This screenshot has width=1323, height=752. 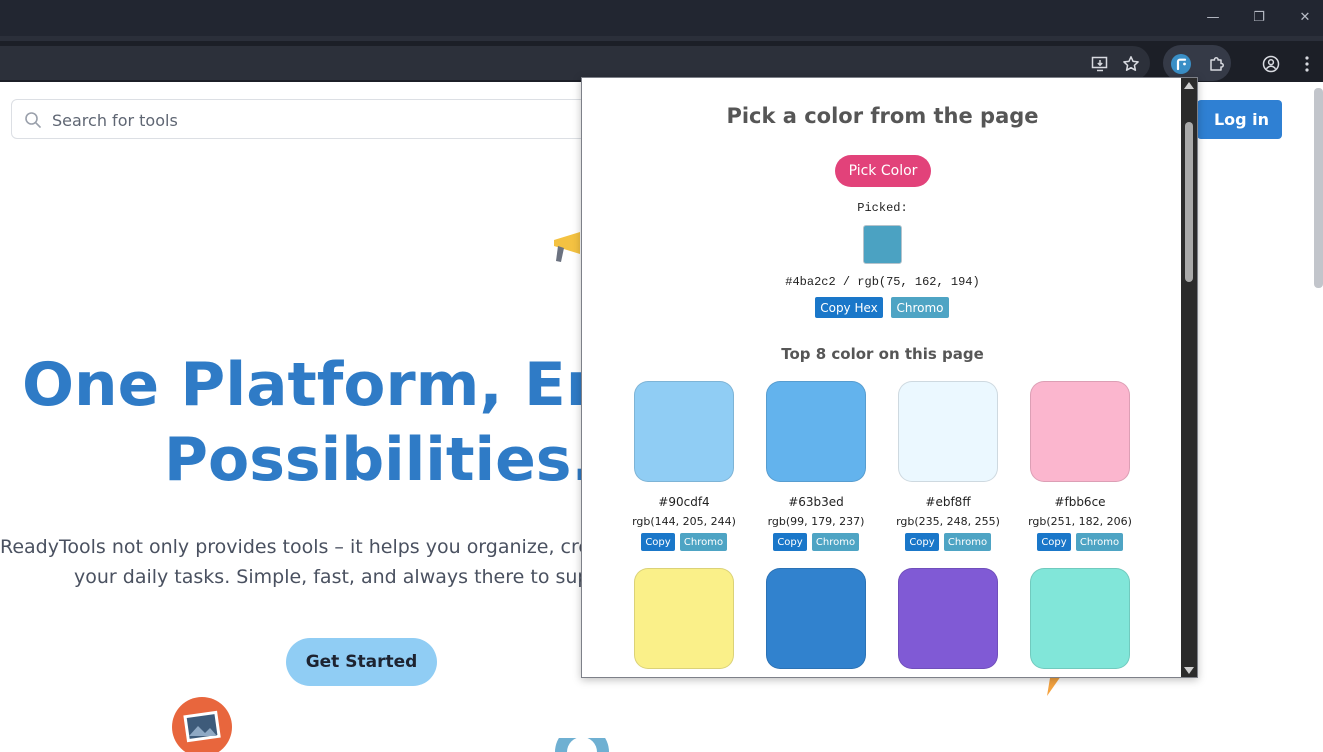 I want to click on puzzle-icon, so click(x=1217, y=64).